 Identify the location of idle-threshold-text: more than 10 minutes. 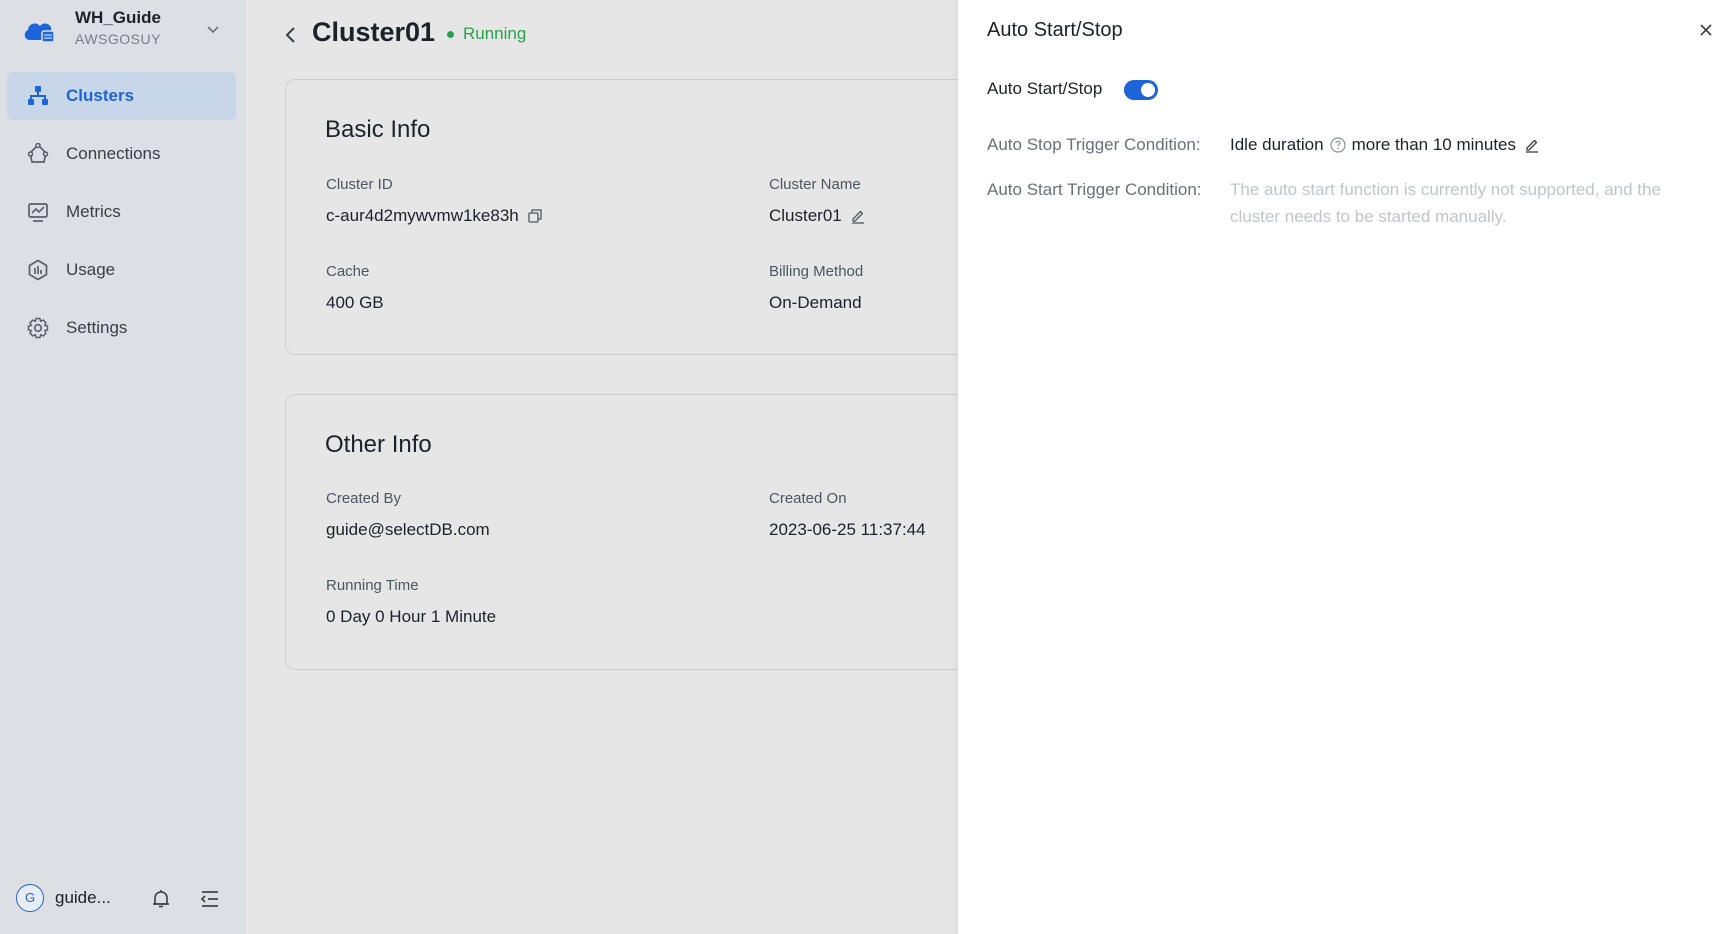
(1433, 144).